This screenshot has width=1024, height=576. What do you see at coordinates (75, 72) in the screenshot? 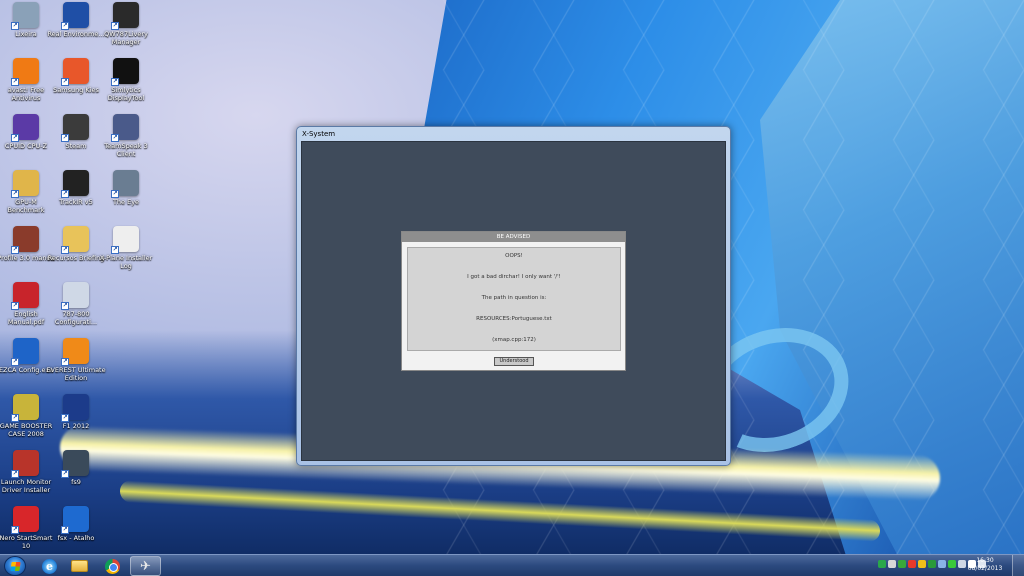
I see `samsung-kies-icon: ↗` at bounding box center [75, 72].